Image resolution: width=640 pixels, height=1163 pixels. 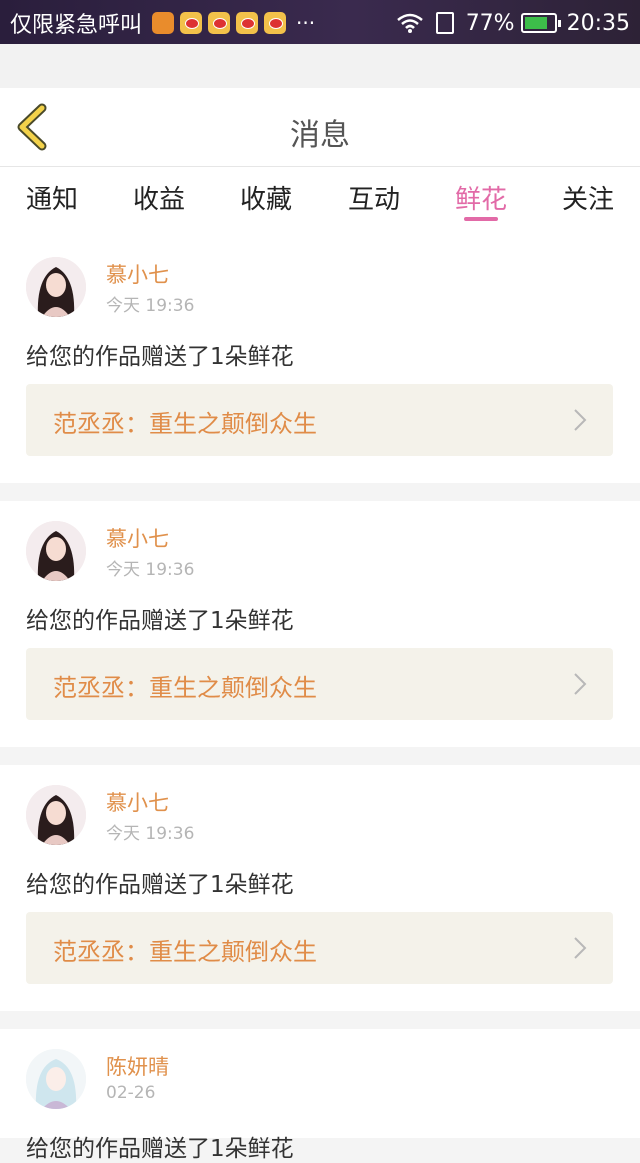 I want to click on tab-flowers: 鲜花, so click(x=481, y=197).